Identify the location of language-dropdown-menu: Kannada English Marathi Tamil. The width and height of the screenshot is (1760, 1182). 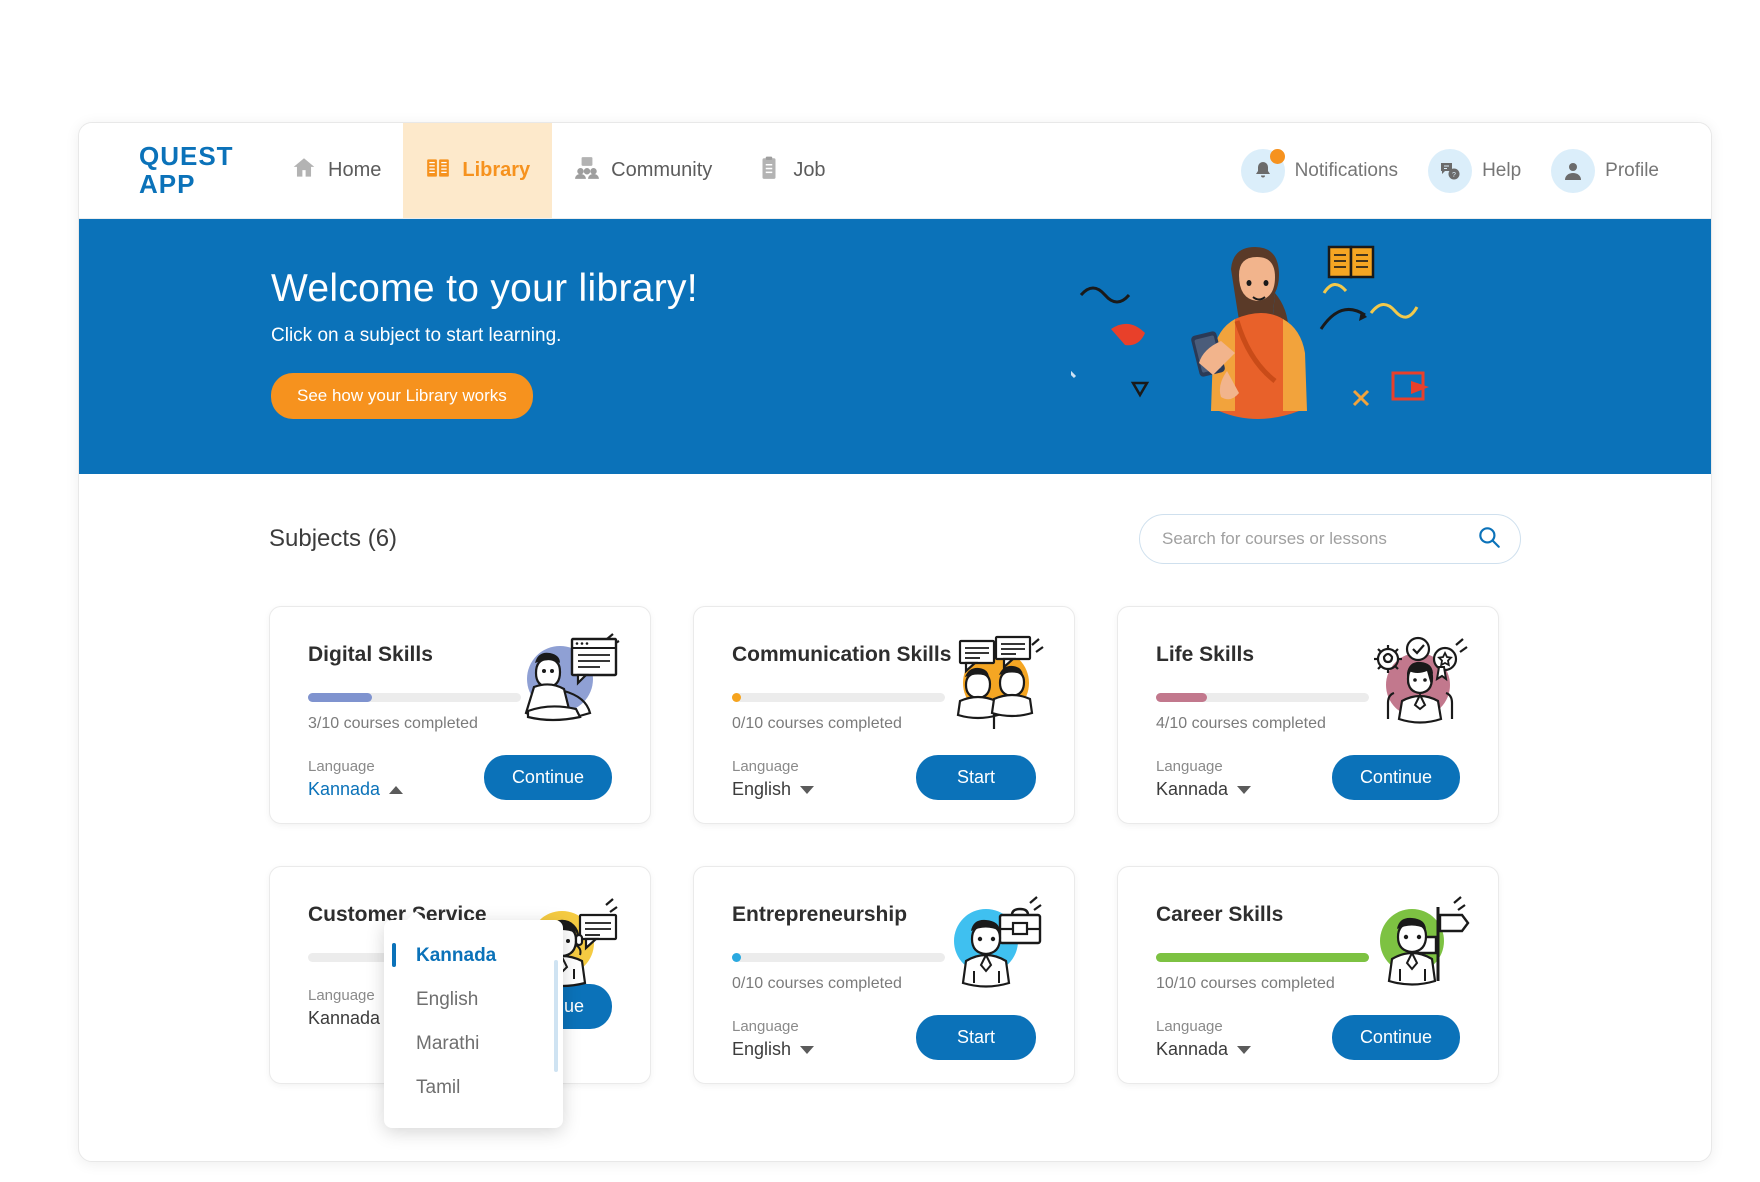
(473, 1019).